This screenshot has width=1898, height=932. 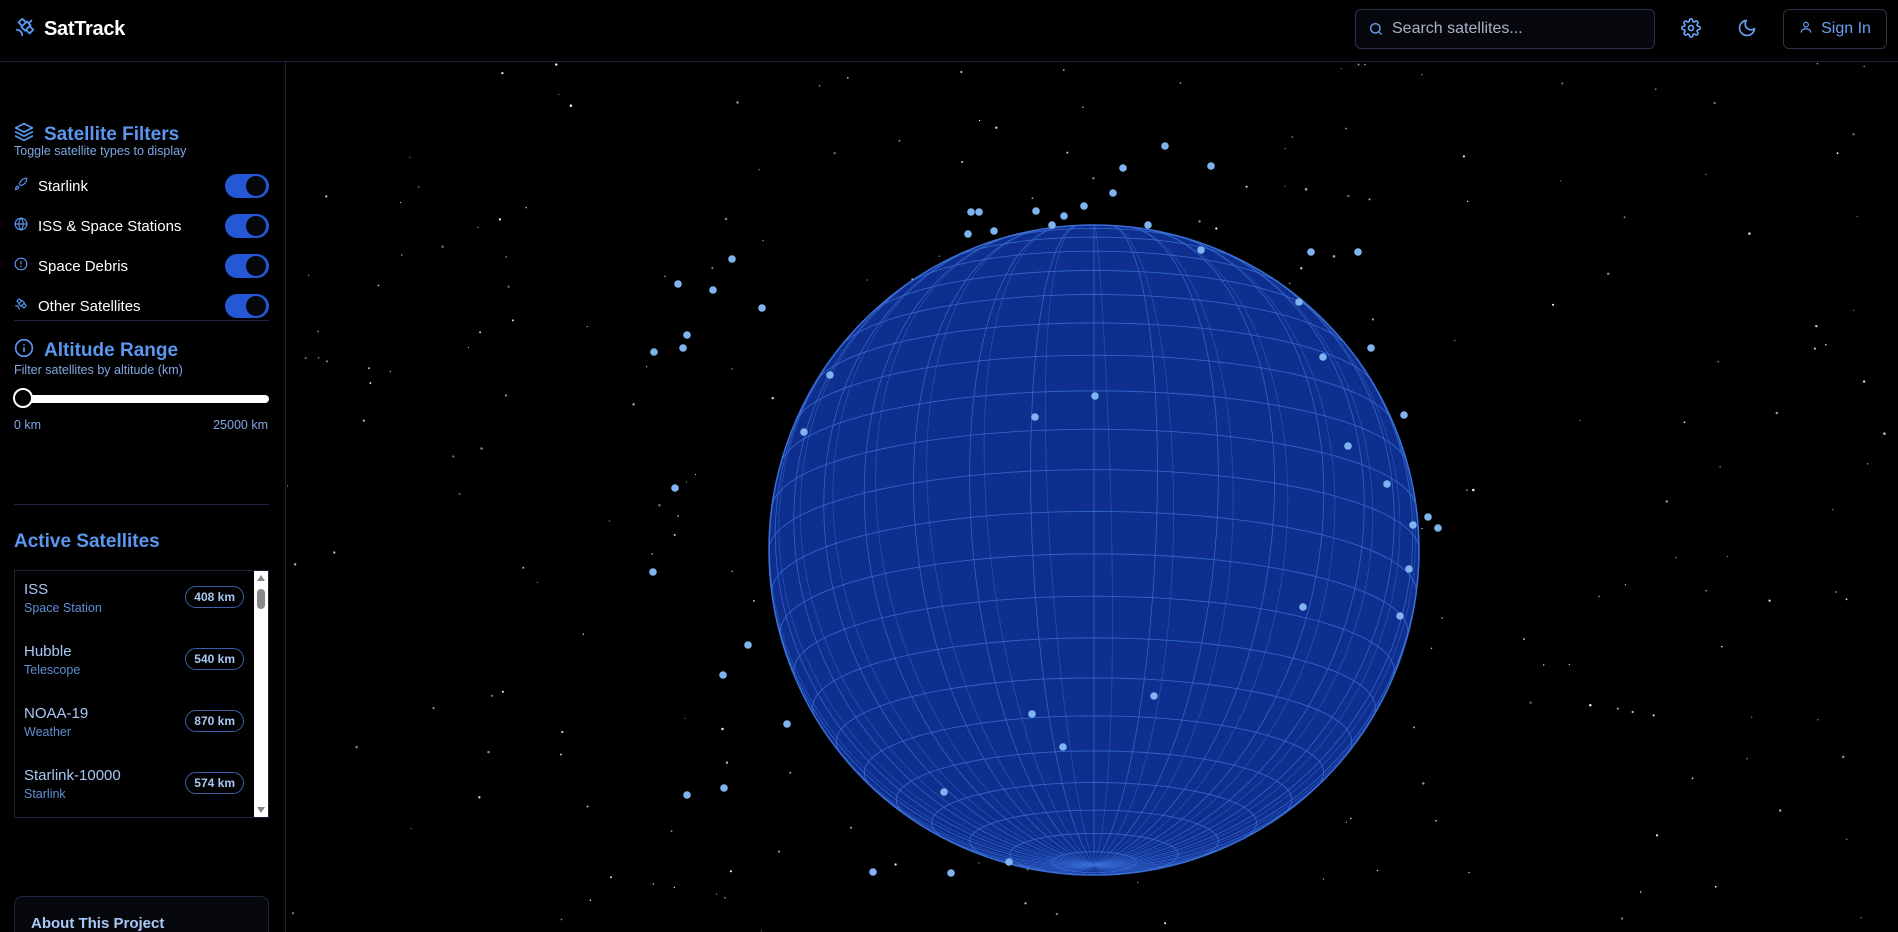 I want to click on altitude-slider-handle, so click(x=23, y=398).